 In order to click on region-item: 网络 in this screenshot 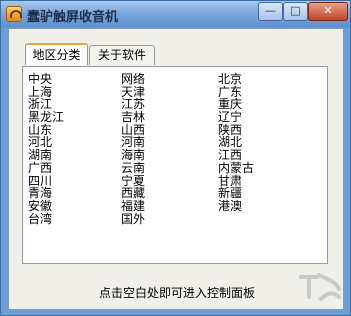, I will do `click(133, 79)`.